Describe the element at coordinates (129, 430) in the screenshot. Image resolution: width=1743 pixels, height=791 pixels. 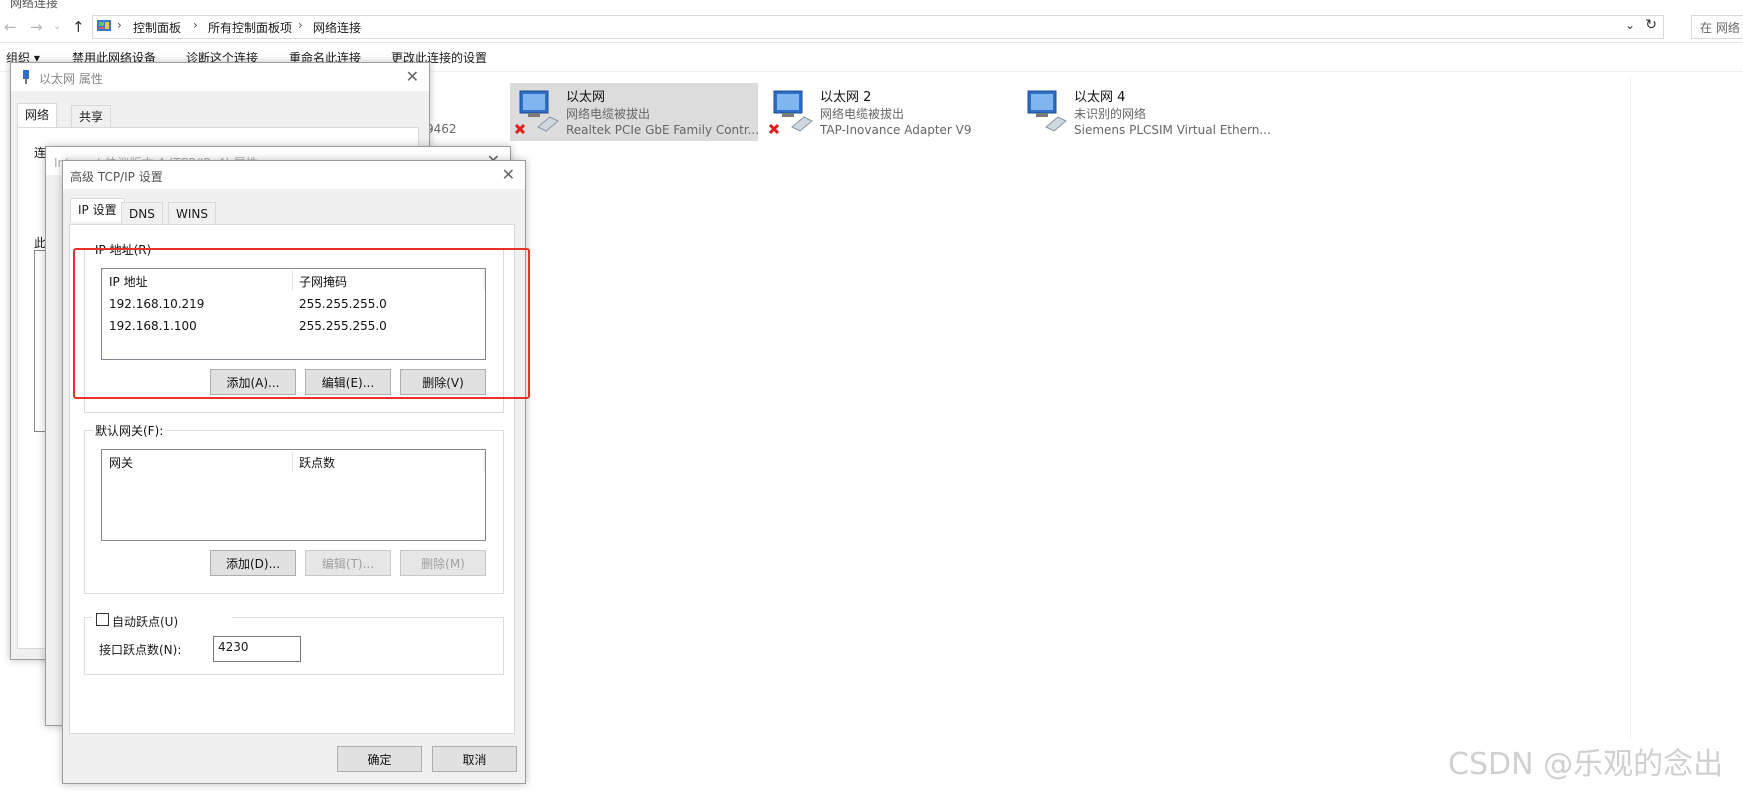
I see `group-label: 默认网关(F):` at that location.